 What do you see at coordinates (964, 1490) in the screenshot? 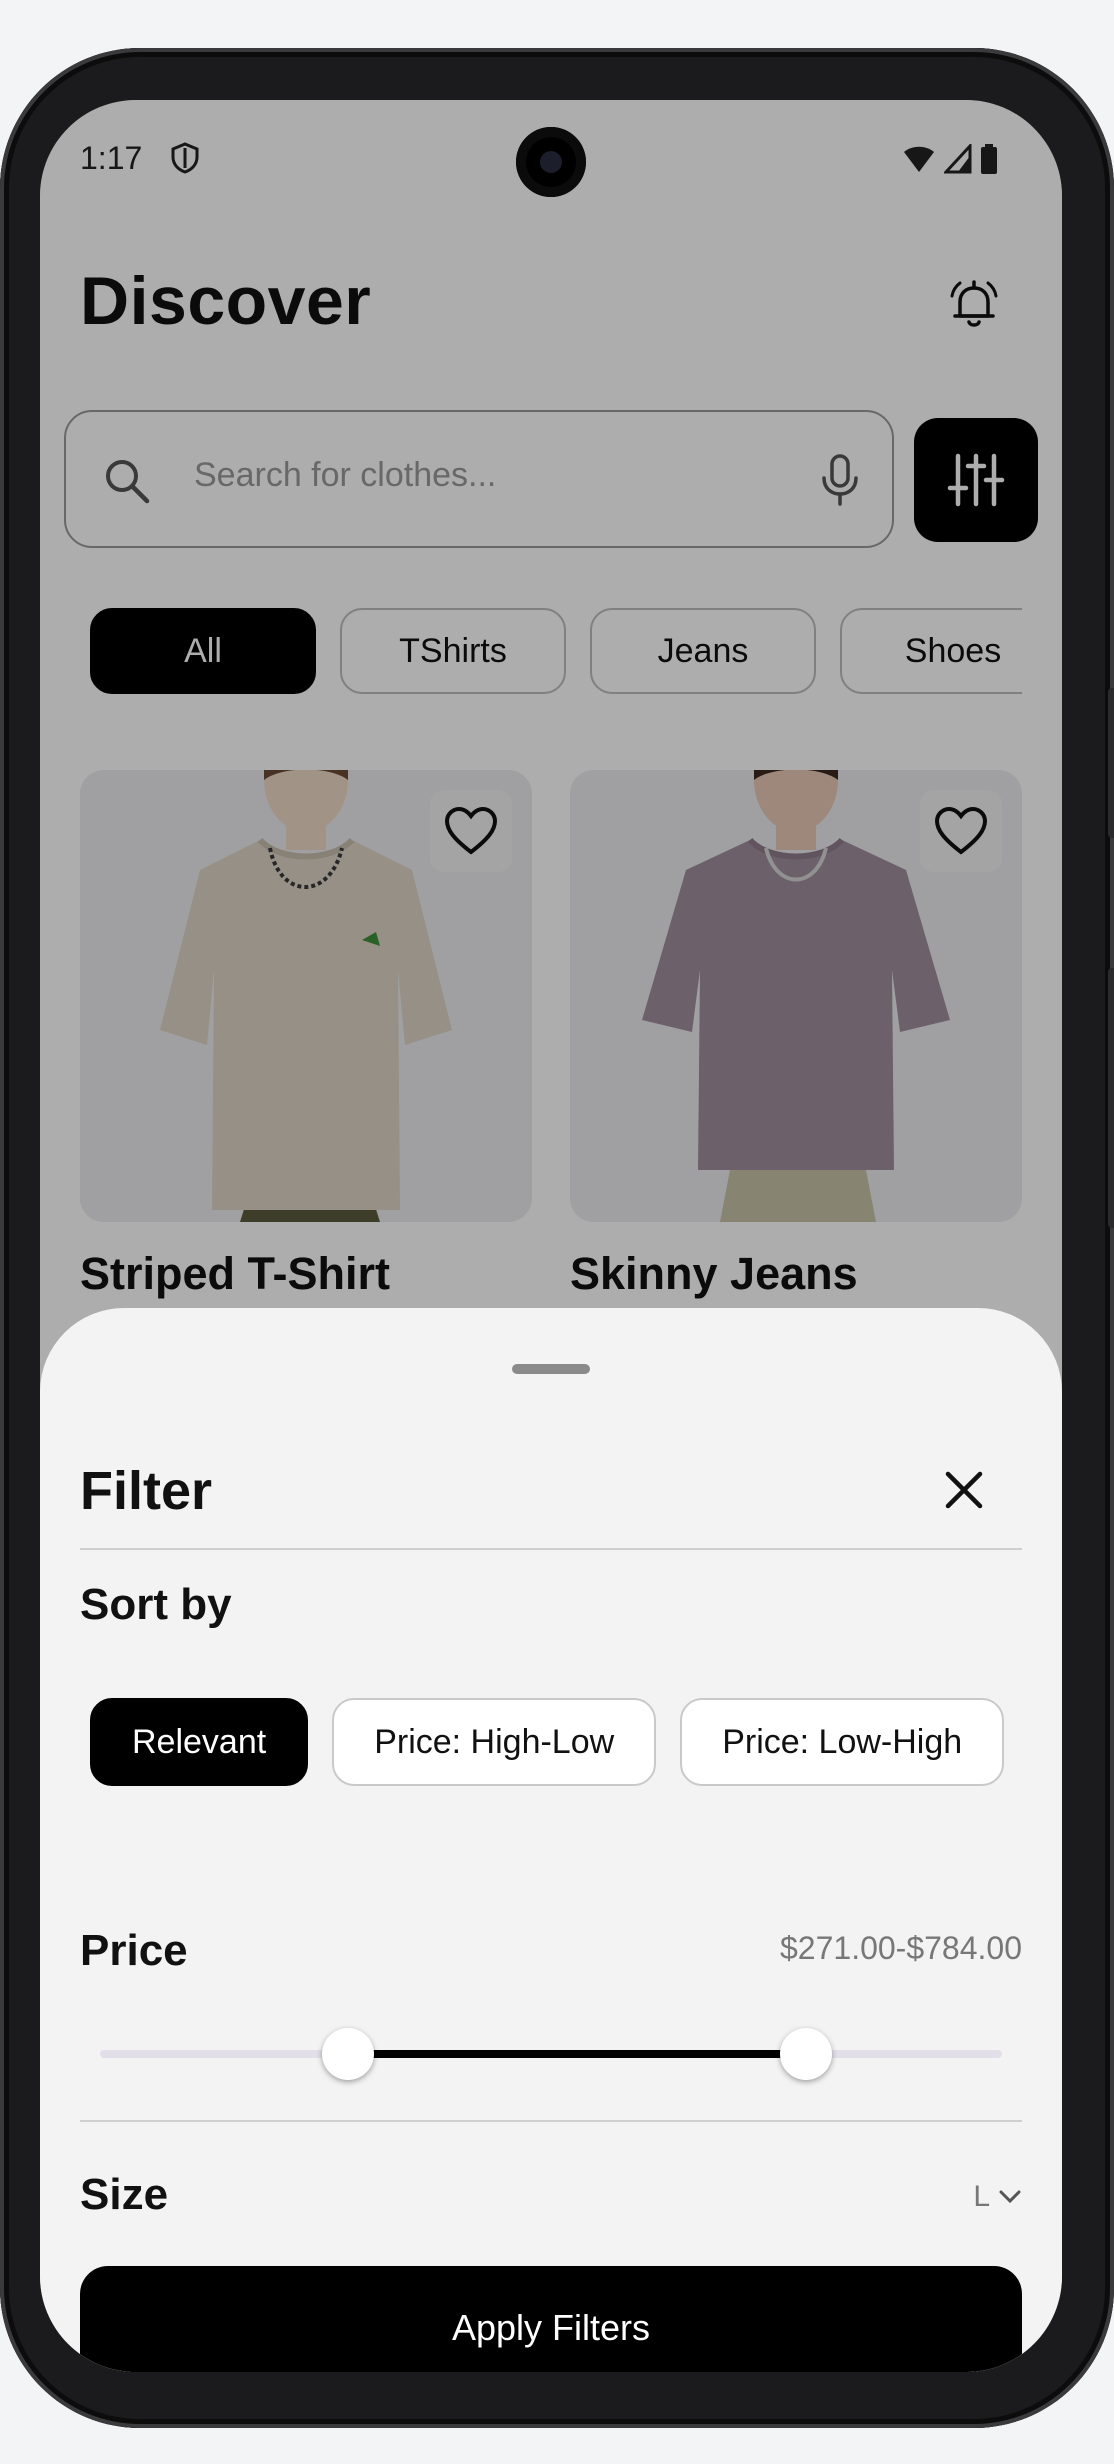
I see `close-icon` at bounding box center [964, 1490].